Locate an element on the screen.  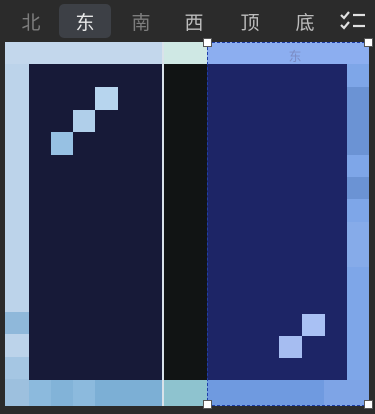
middle-strip is located at coordinates (185, 224).